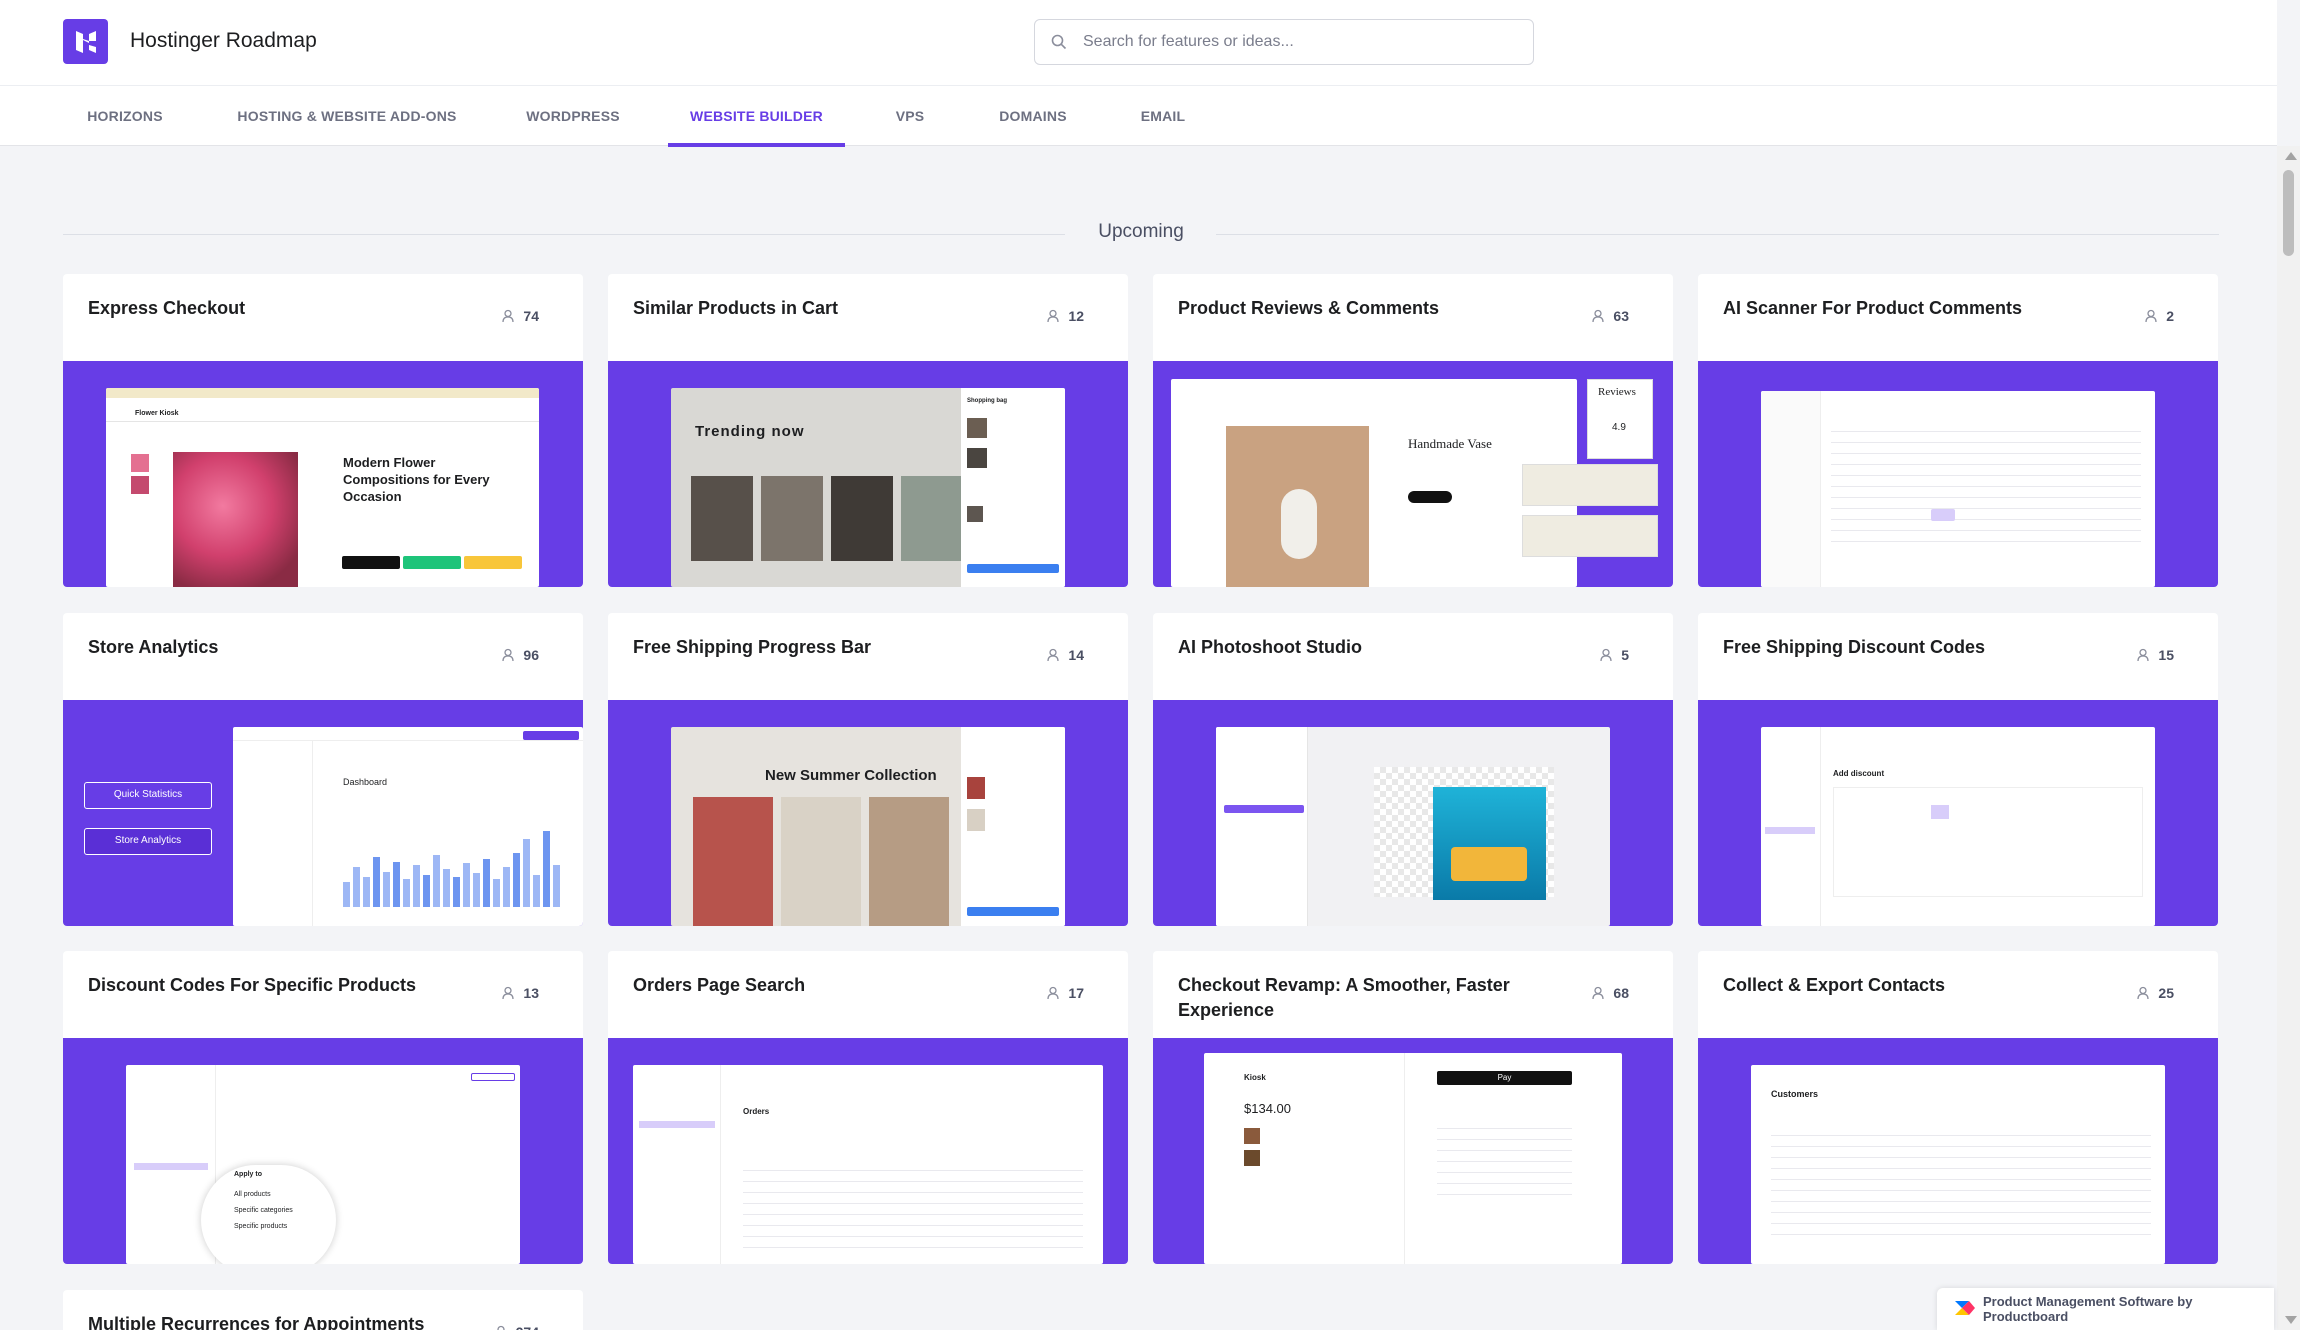 This screenshot has height=1330, width=2300. Describe the element at coordinates (1033, 116) in the screenshot. I see `tab-domains: DOMAINS` at that location.